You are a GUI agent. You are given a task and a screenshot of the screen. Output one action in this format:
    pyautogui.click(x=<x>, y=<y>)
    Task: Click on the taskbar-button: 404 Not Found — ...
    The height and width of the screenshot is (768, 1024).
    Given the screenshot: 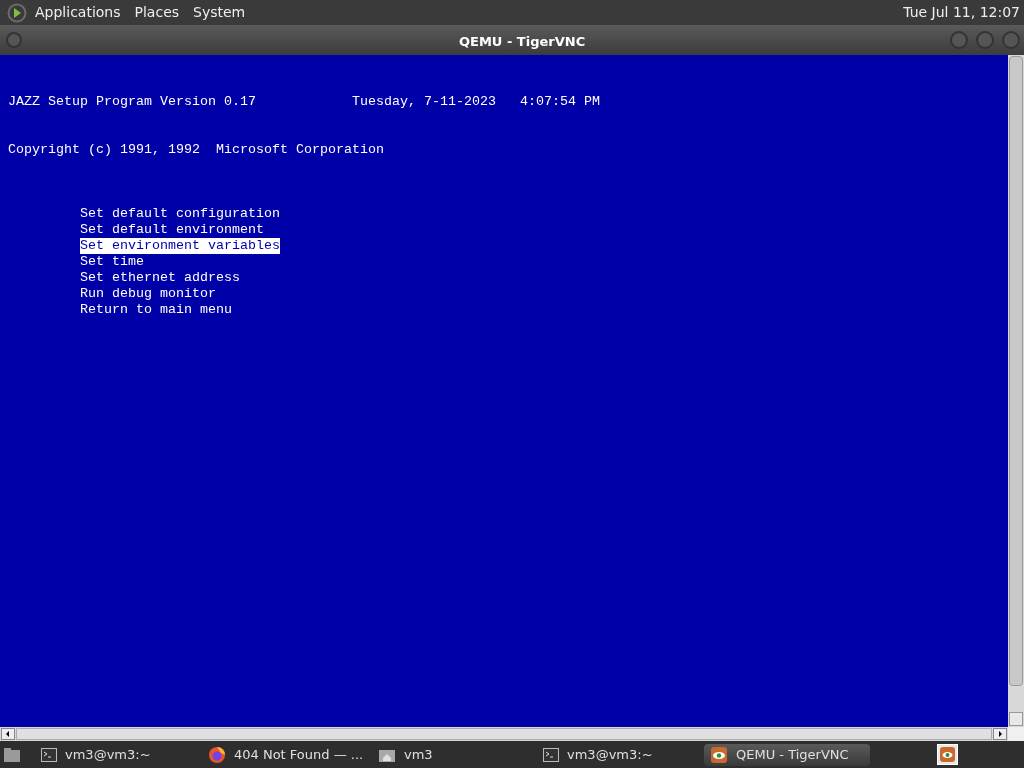 What is the action you would take?
    pyautogui.click(x=287, y=754)
    